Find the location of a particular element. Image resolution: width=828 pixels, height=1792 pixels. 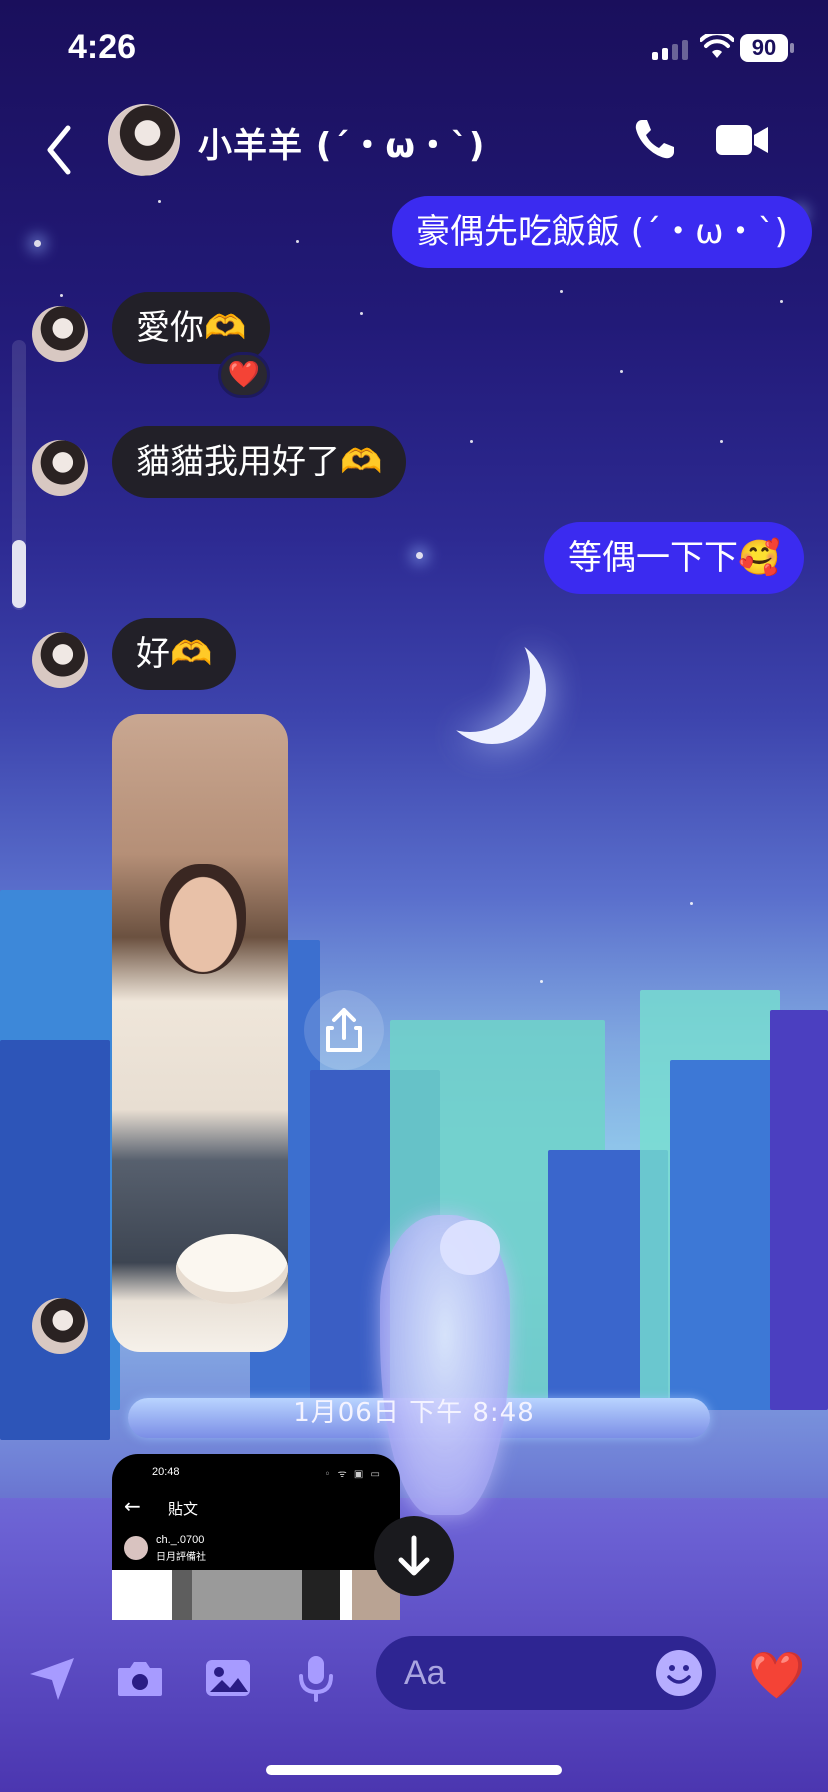

arrow-left-icon: ← is located at coordinates (132, 1506).